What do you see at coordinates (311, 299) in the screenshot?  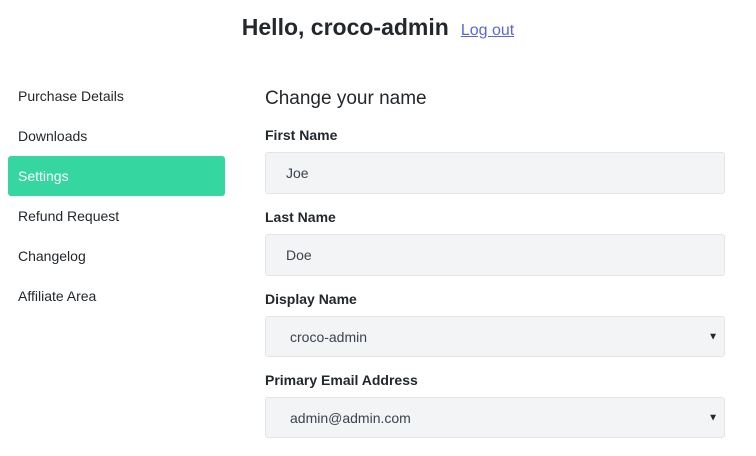 I see `display-name-label: Display Name` at bounding box center [311, 299].